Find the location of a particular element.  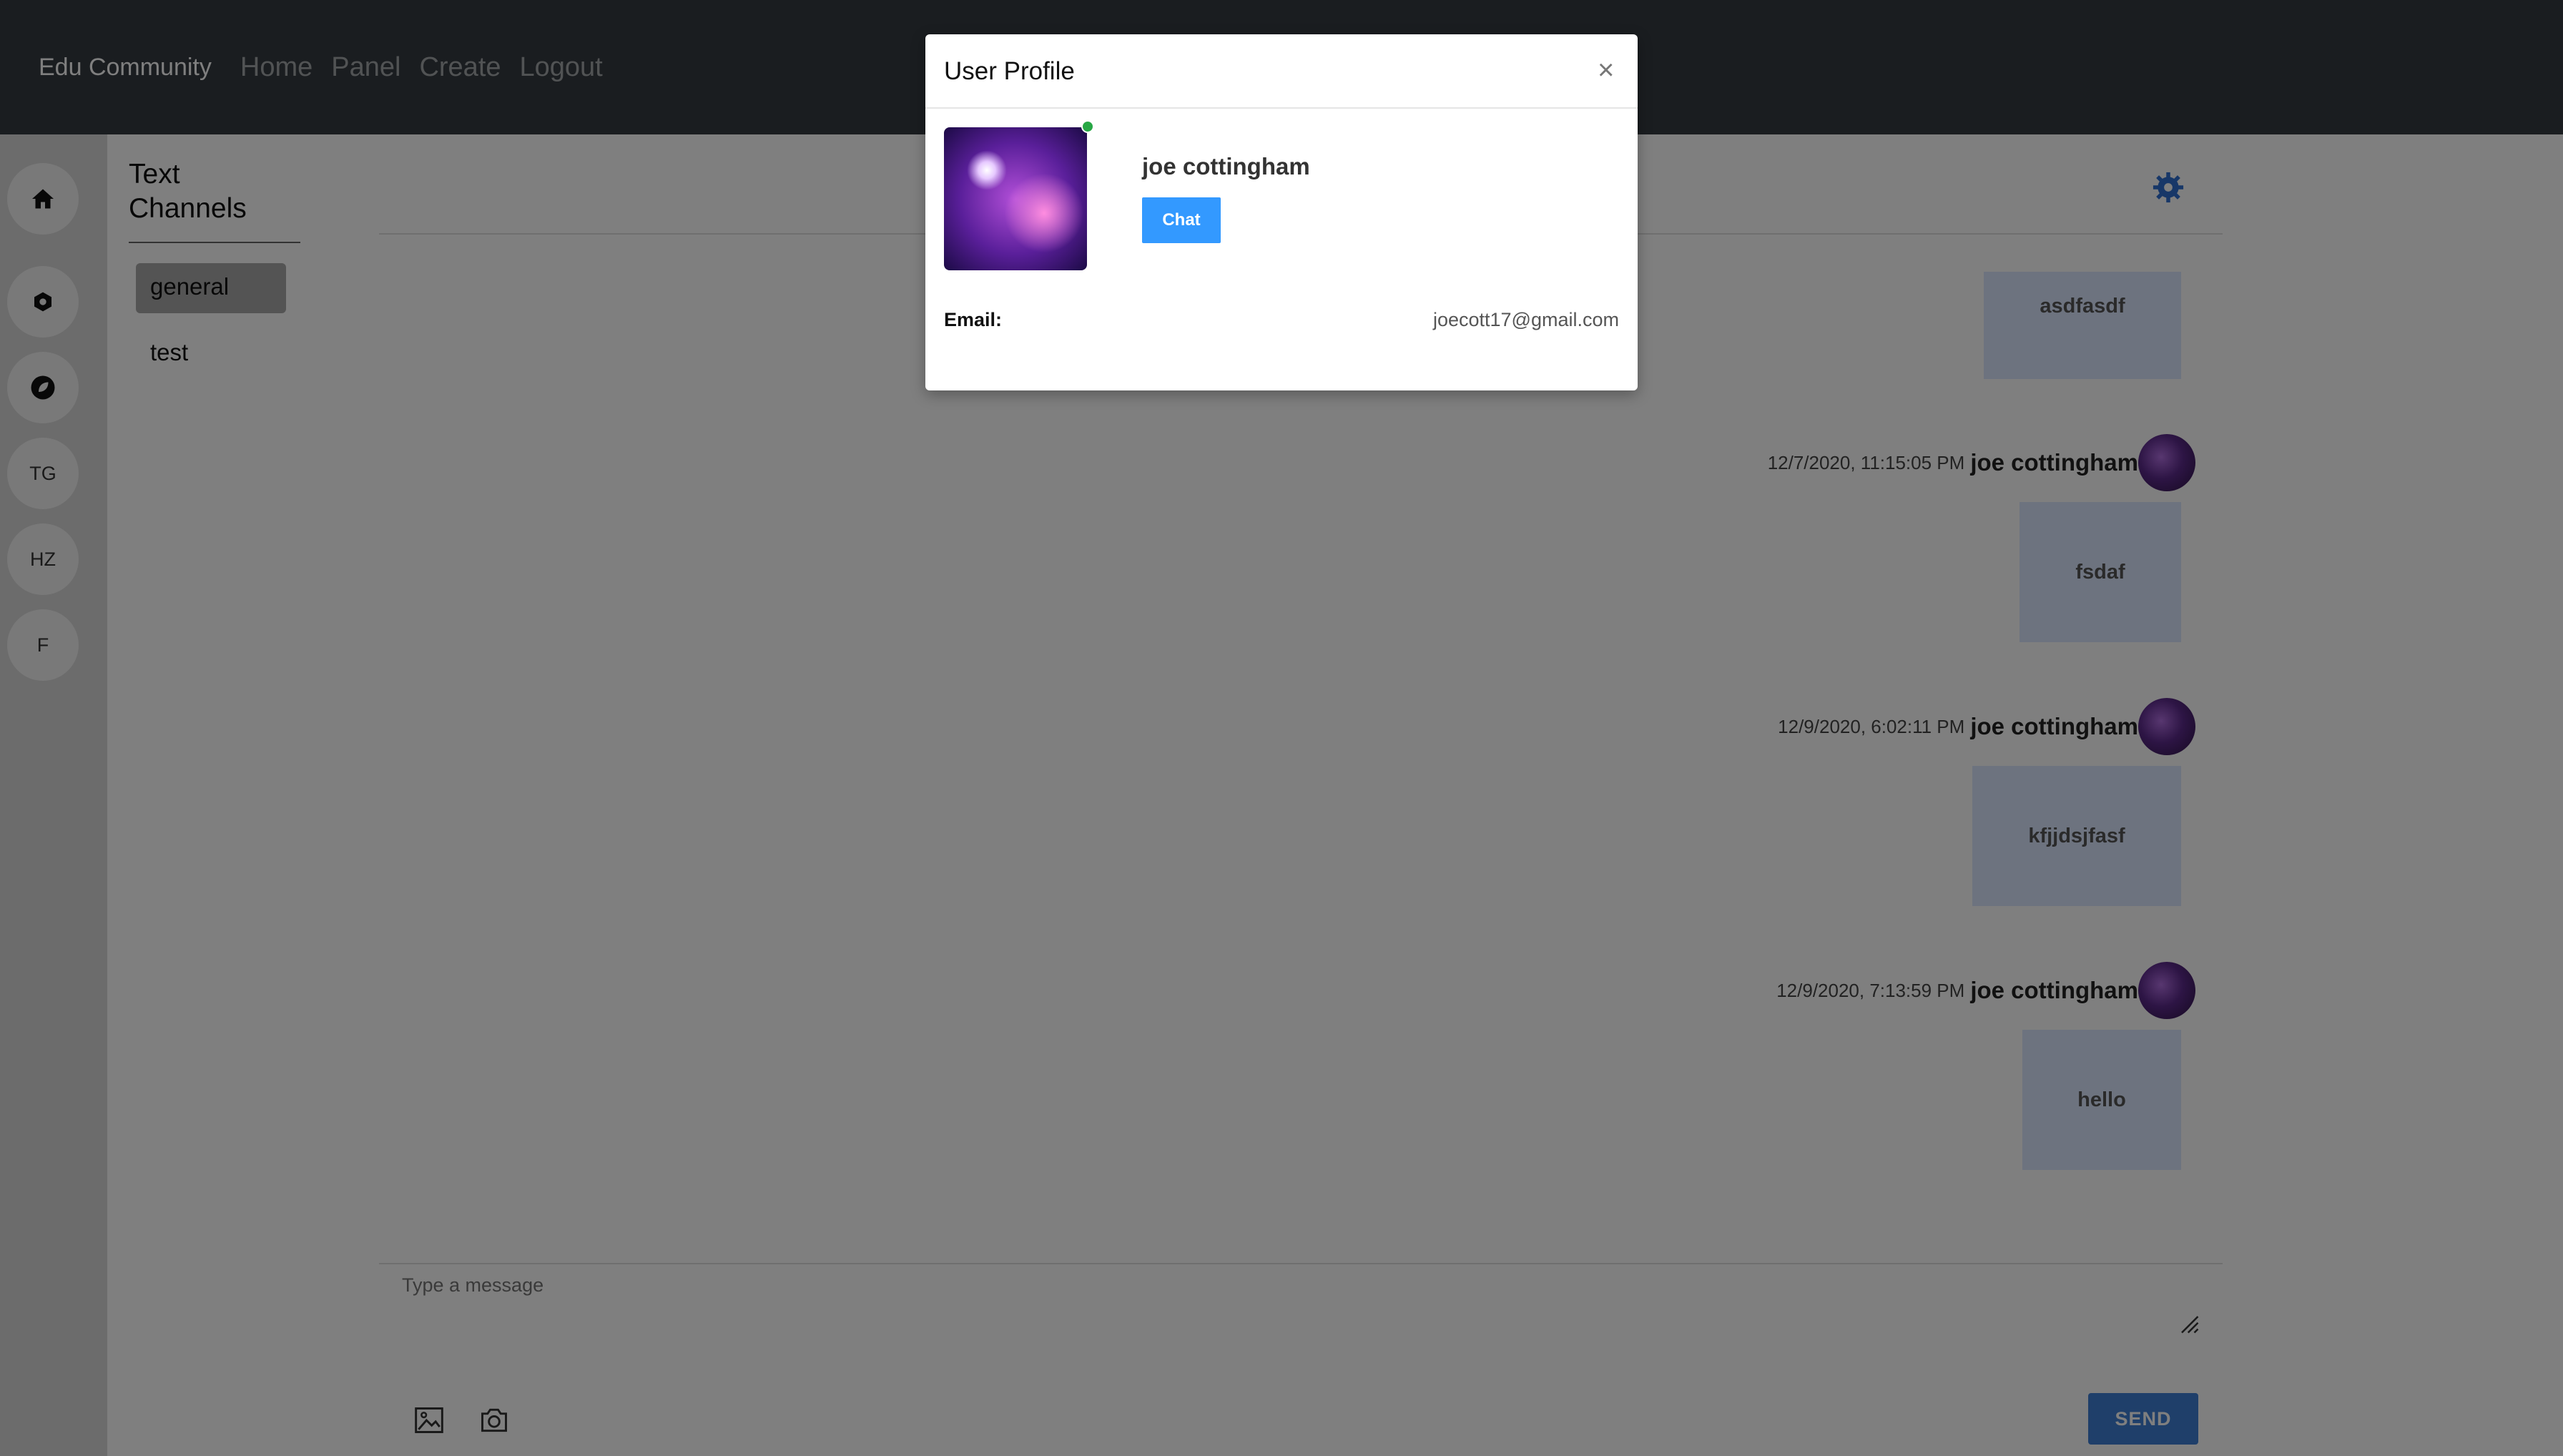

profile-name: joe cottingham is located at coordinates (1226, 166).